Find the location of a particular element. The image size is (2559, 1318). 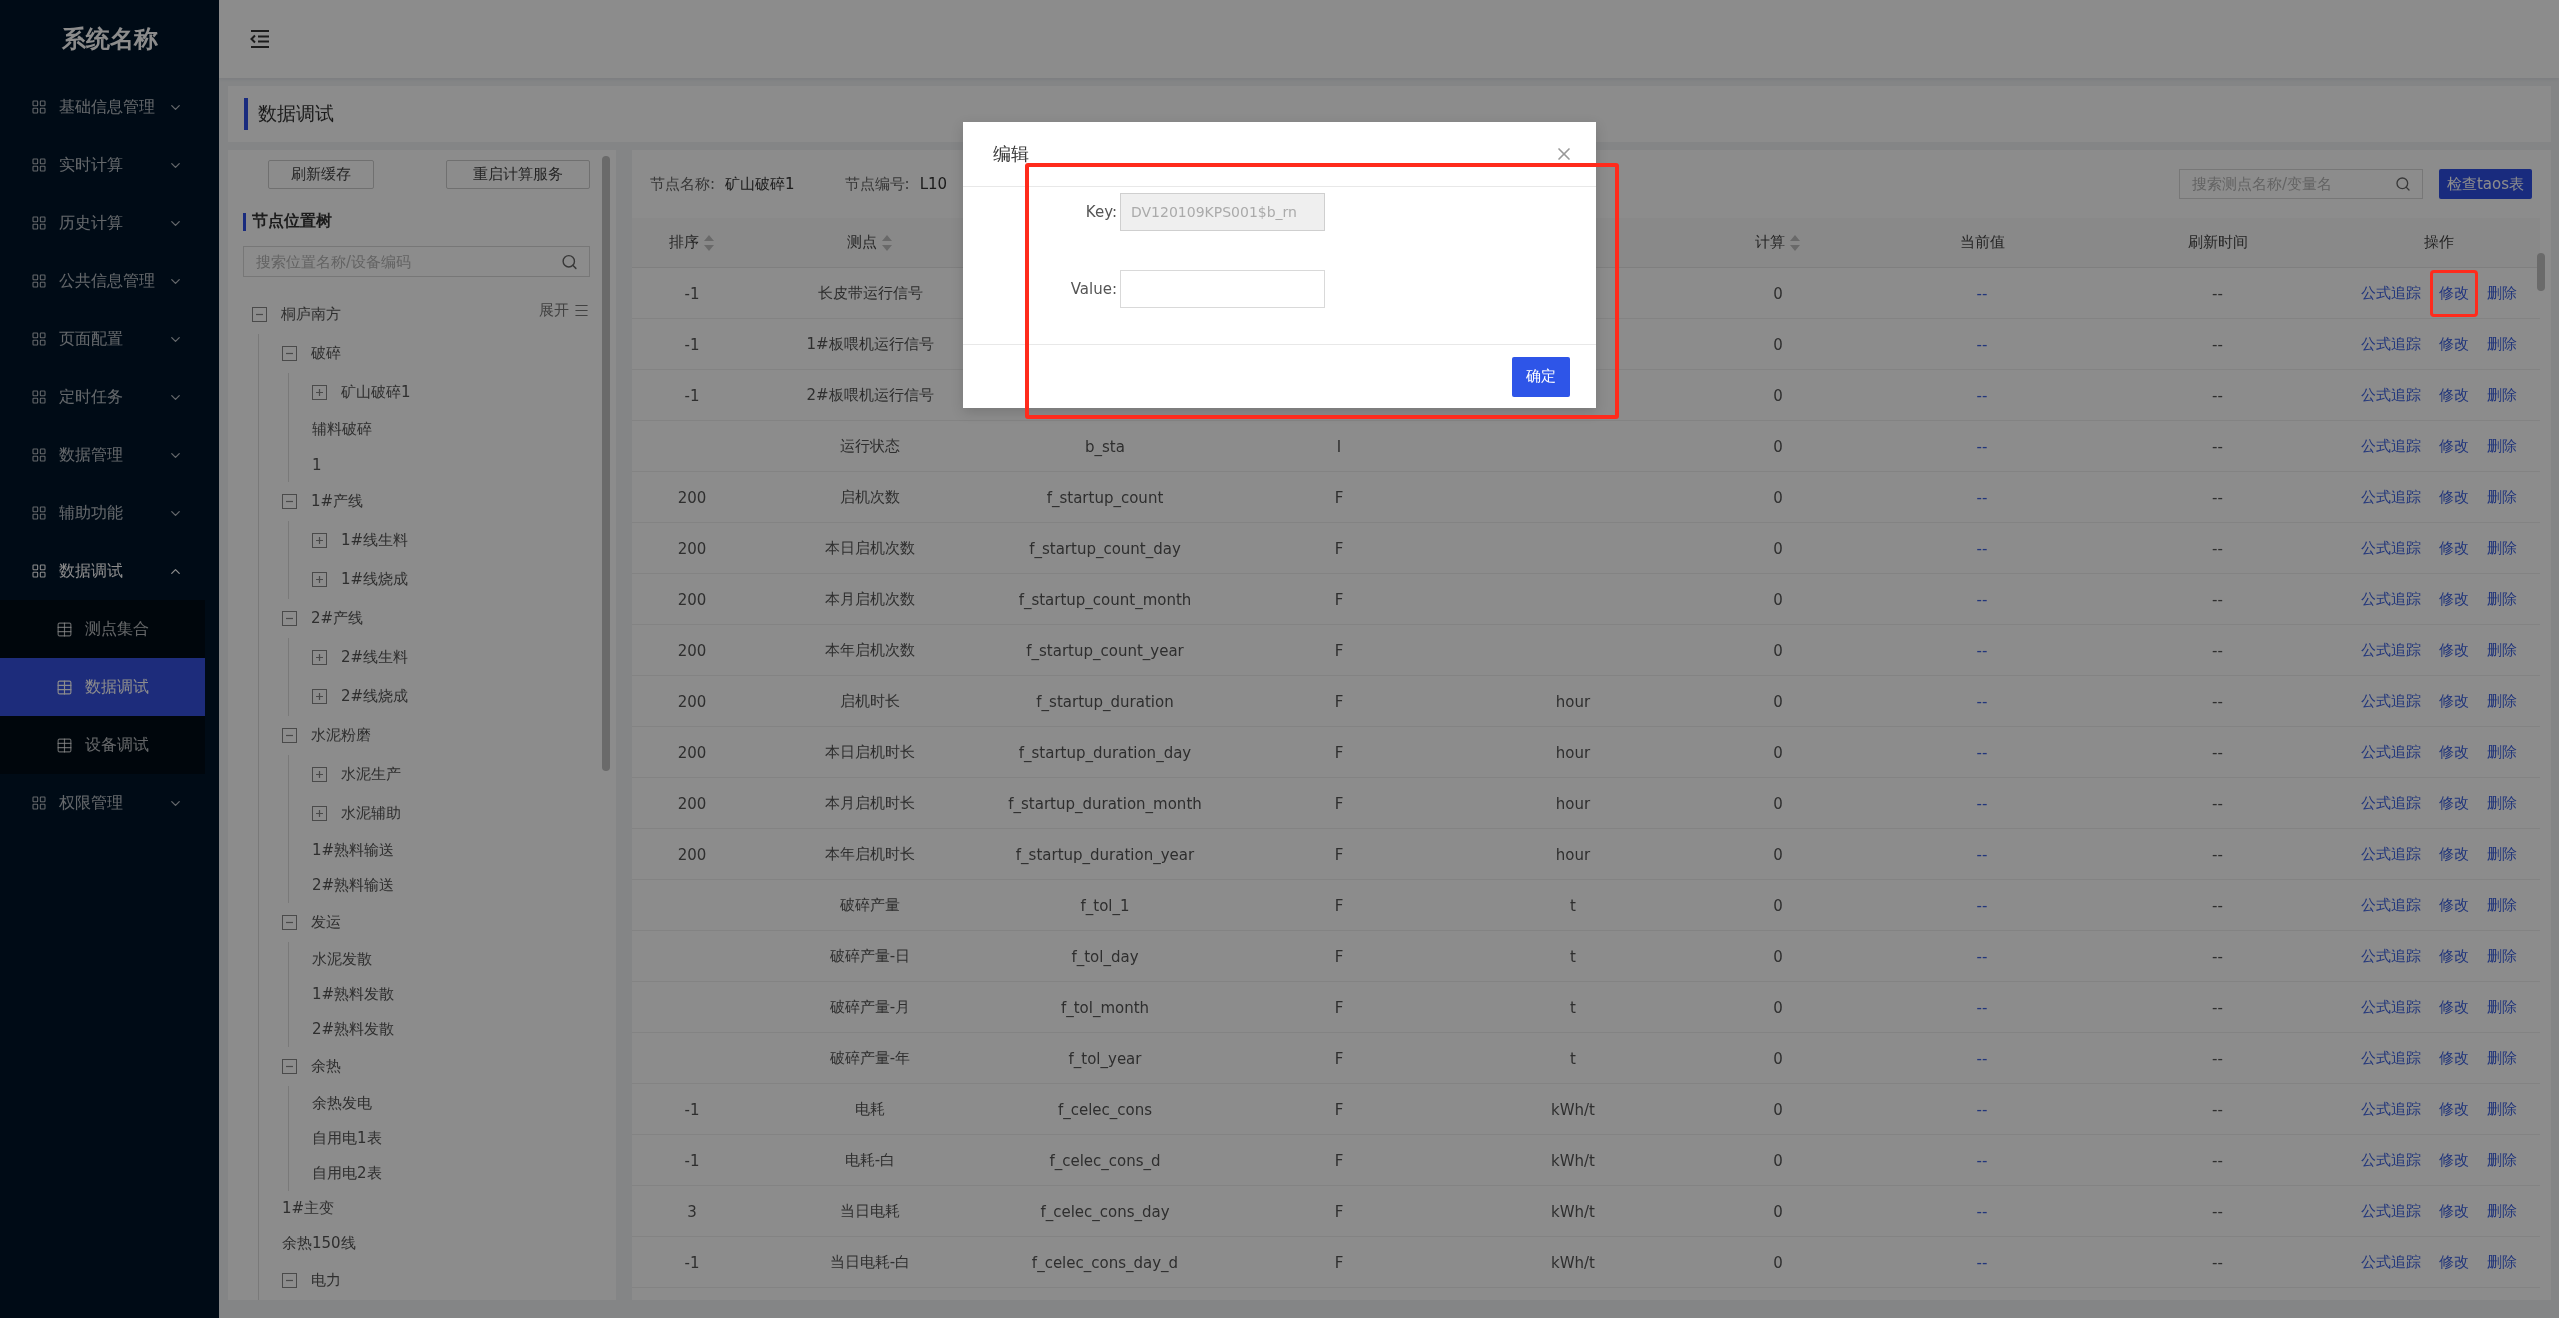

tree-node: 余热150线 is located at coordinates (319, 1243).